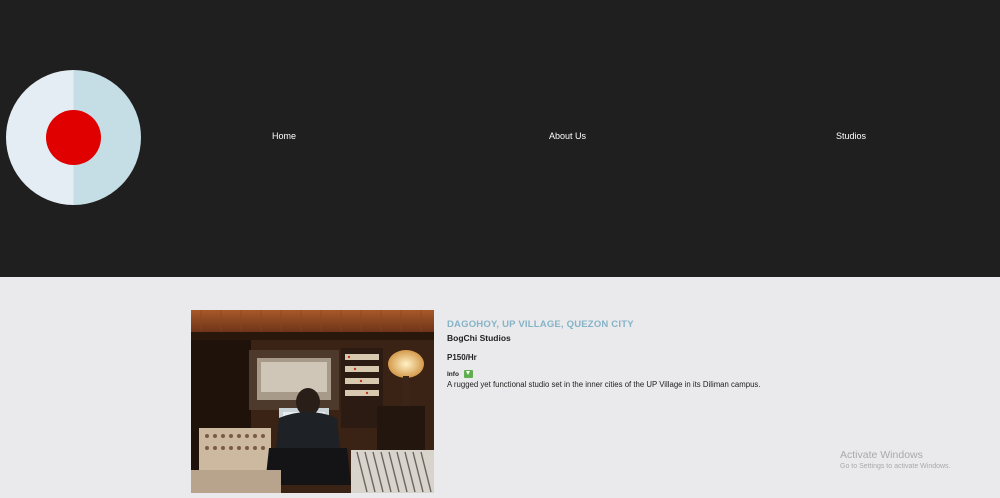 The width and height of the screenshot is (1000, 498). What do you see at coordinates (657, 324) in the screenshot?
I see `studio-location: DAGOHOY, UP VILLAGE, QUEZON CITY` at bounding box center [657, 324].